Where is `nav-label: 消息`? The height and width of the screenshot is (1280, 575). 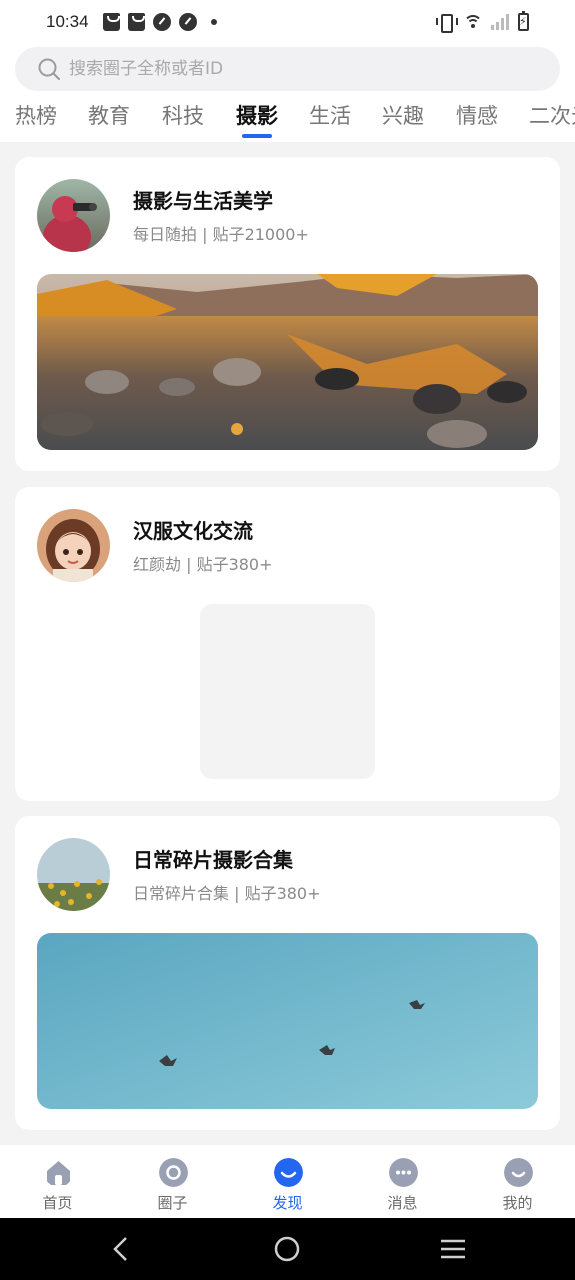 nav-label: 消息 is located at coordinates (402, 1203).